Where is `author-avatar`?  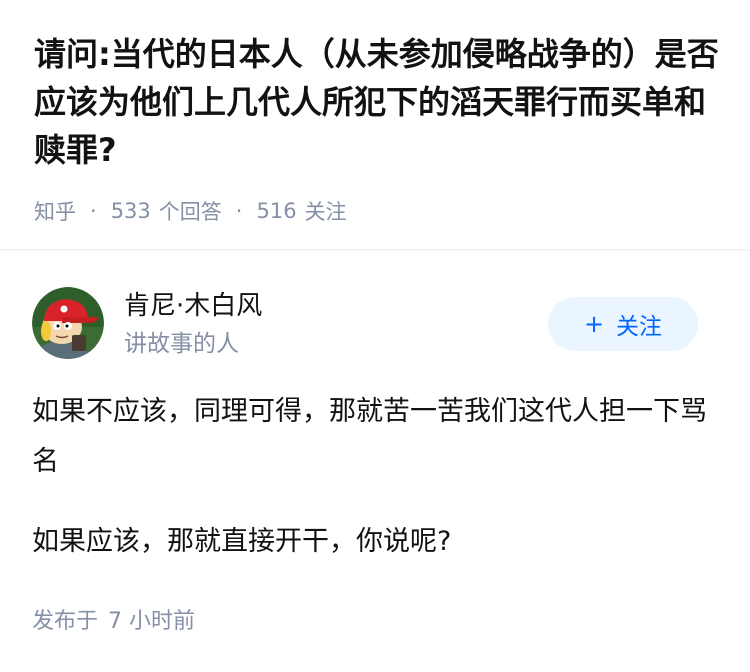
author-avatar is located at coordinates (68, 323).